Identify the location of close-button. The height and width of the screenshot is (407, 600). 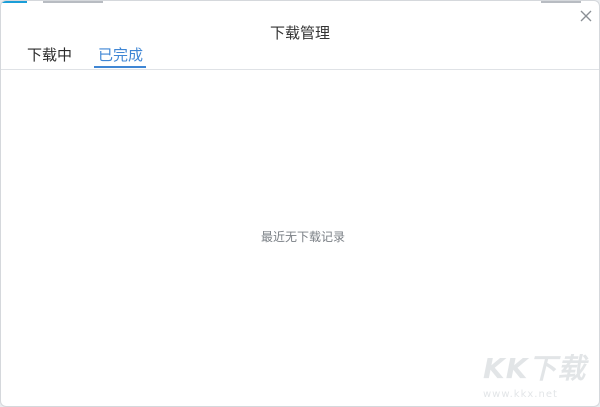
(586, 16).